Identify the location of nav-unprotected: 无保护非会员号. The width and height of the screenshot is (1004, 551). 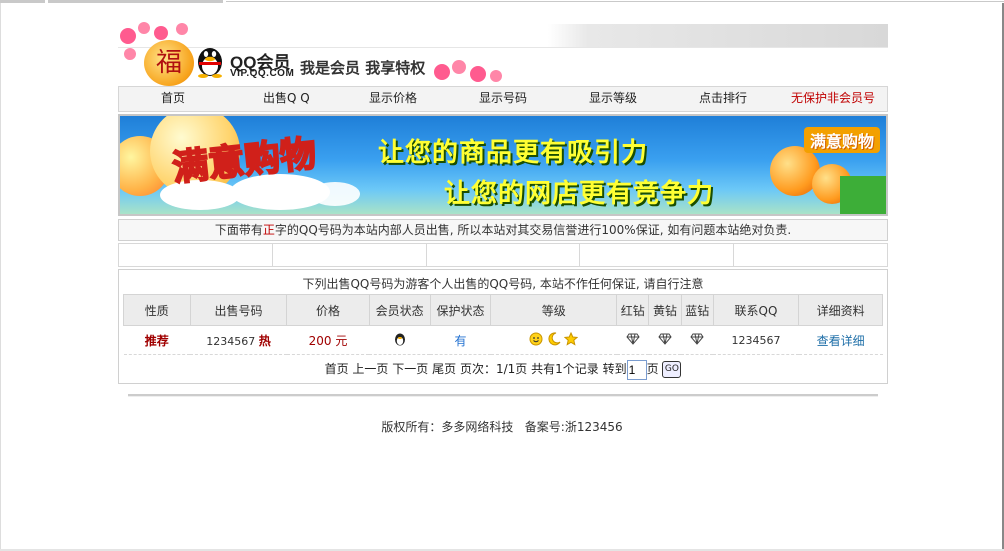
(833, 99).